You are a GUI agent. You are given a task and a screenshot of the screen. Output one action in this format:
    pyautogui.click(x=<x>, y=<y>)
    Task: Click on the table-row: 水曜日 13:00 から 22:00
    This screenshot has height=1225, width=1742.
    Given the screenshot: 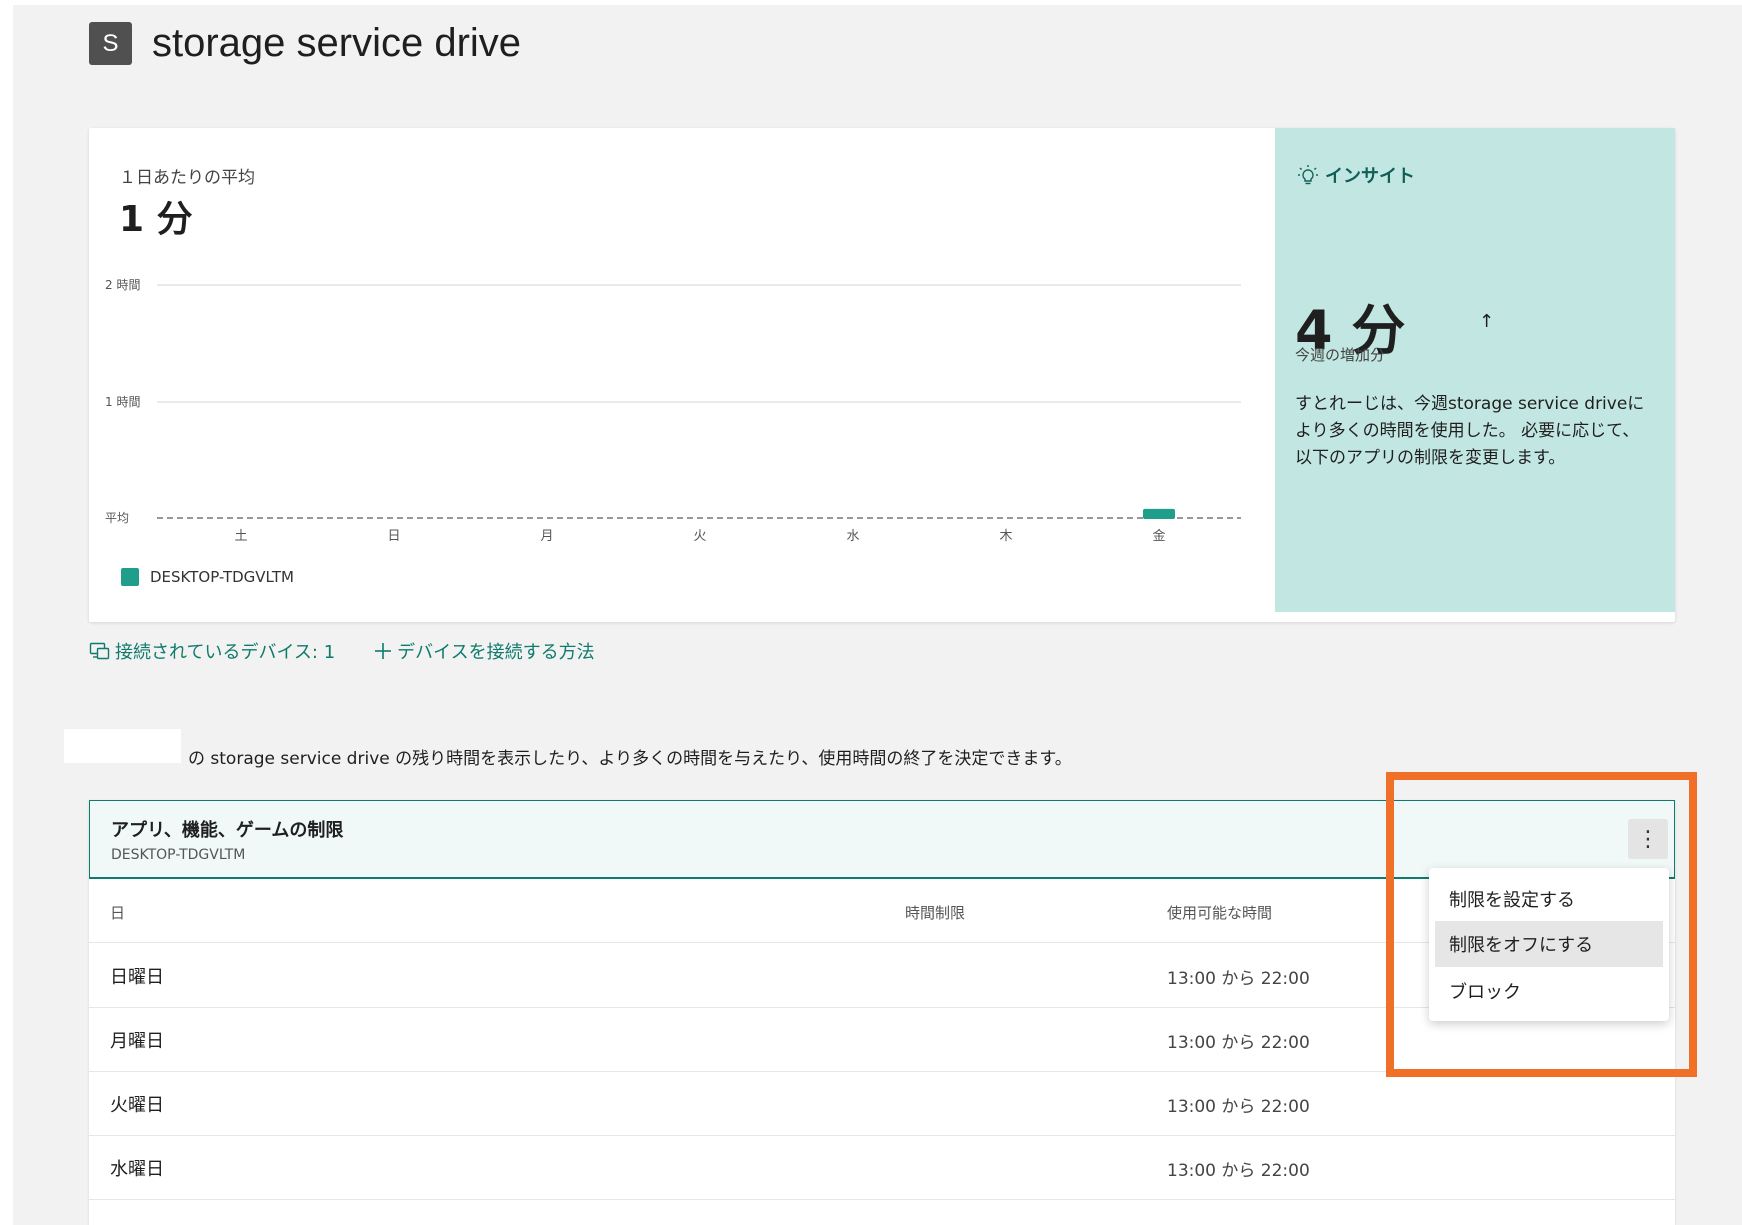 What is the action you would take?
    pyautogui.click(x=882, y=1167)
    